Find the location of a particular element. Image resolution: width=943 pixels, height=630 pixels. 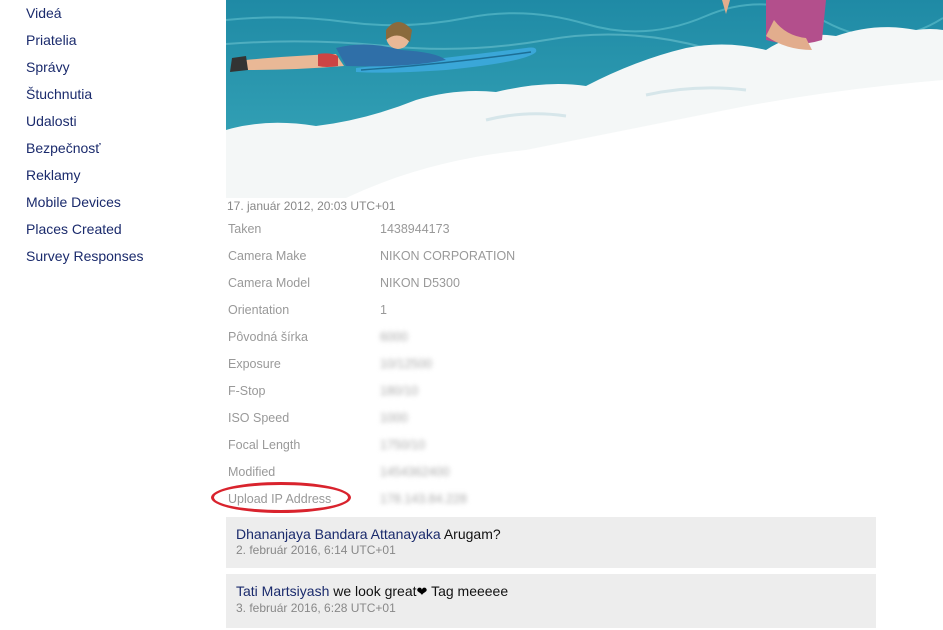

meta-label: Camera Make is located at coordinates (267, 256).